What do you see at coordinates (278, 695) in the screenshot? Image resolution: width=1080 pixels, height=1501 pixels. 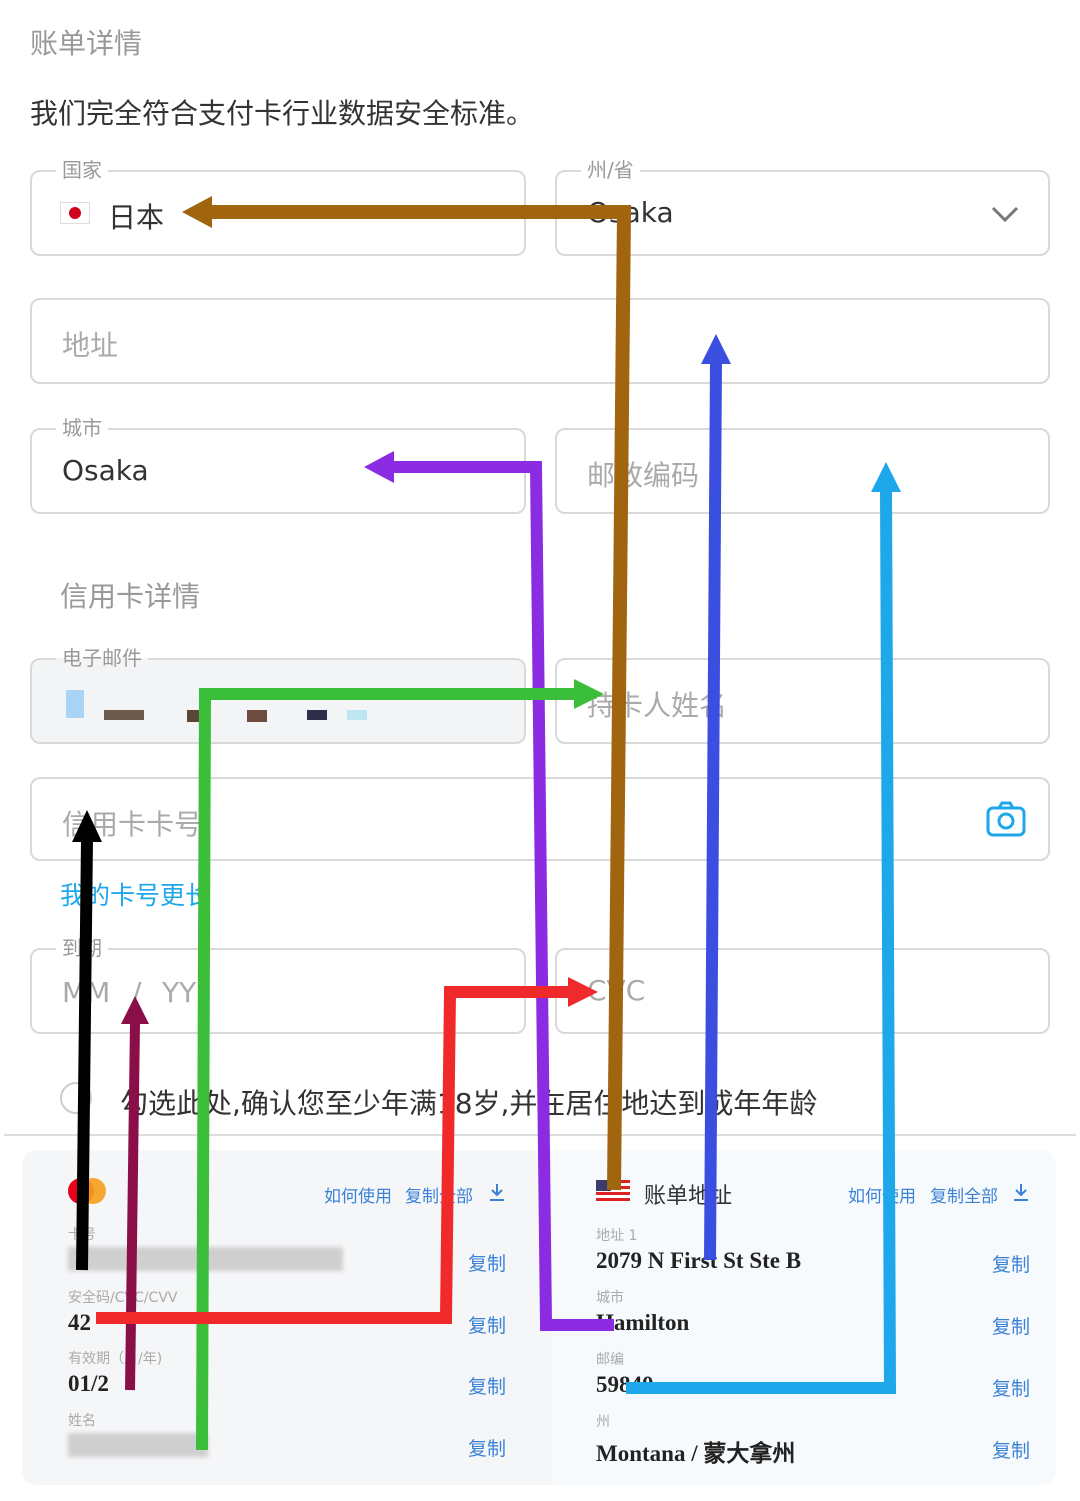 I see `email-input: 电子邮件` at bounding box center [278, 695].